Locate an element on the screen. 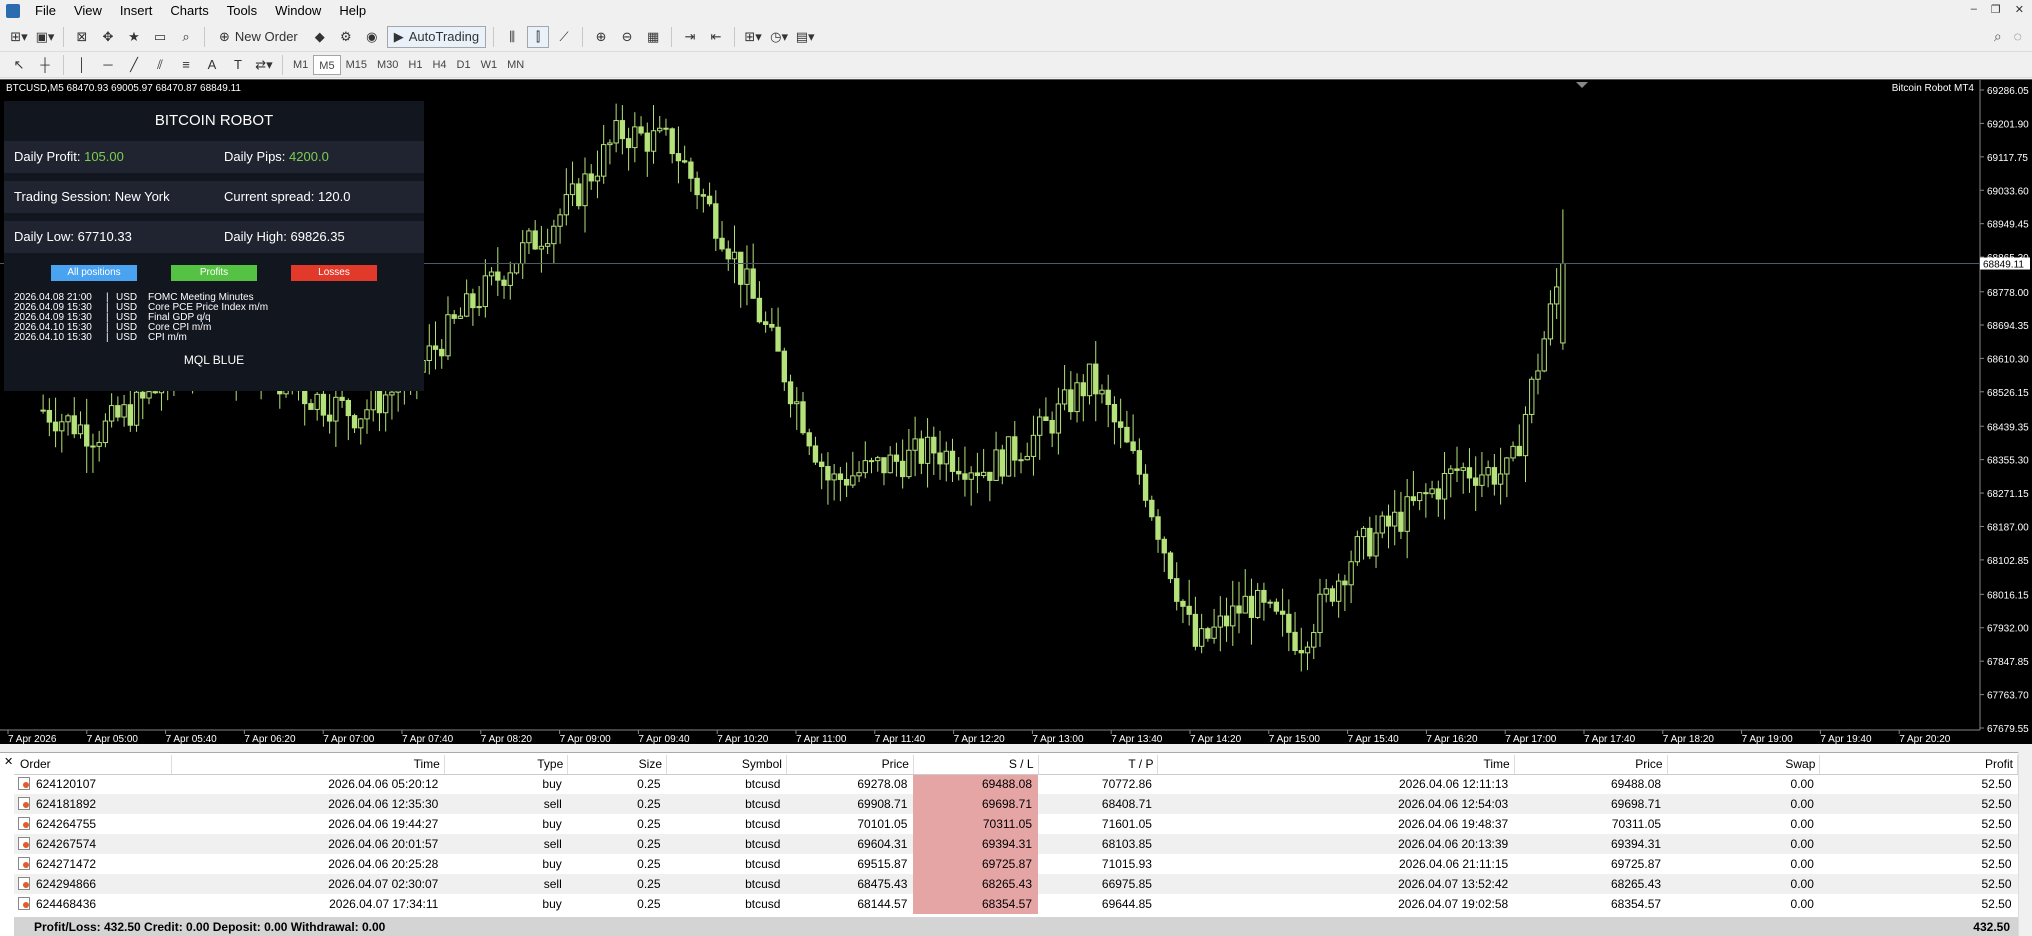 This screenshot has width=2032, height=936. timeframe-h1: H1 is located at coordinates (415, 65).